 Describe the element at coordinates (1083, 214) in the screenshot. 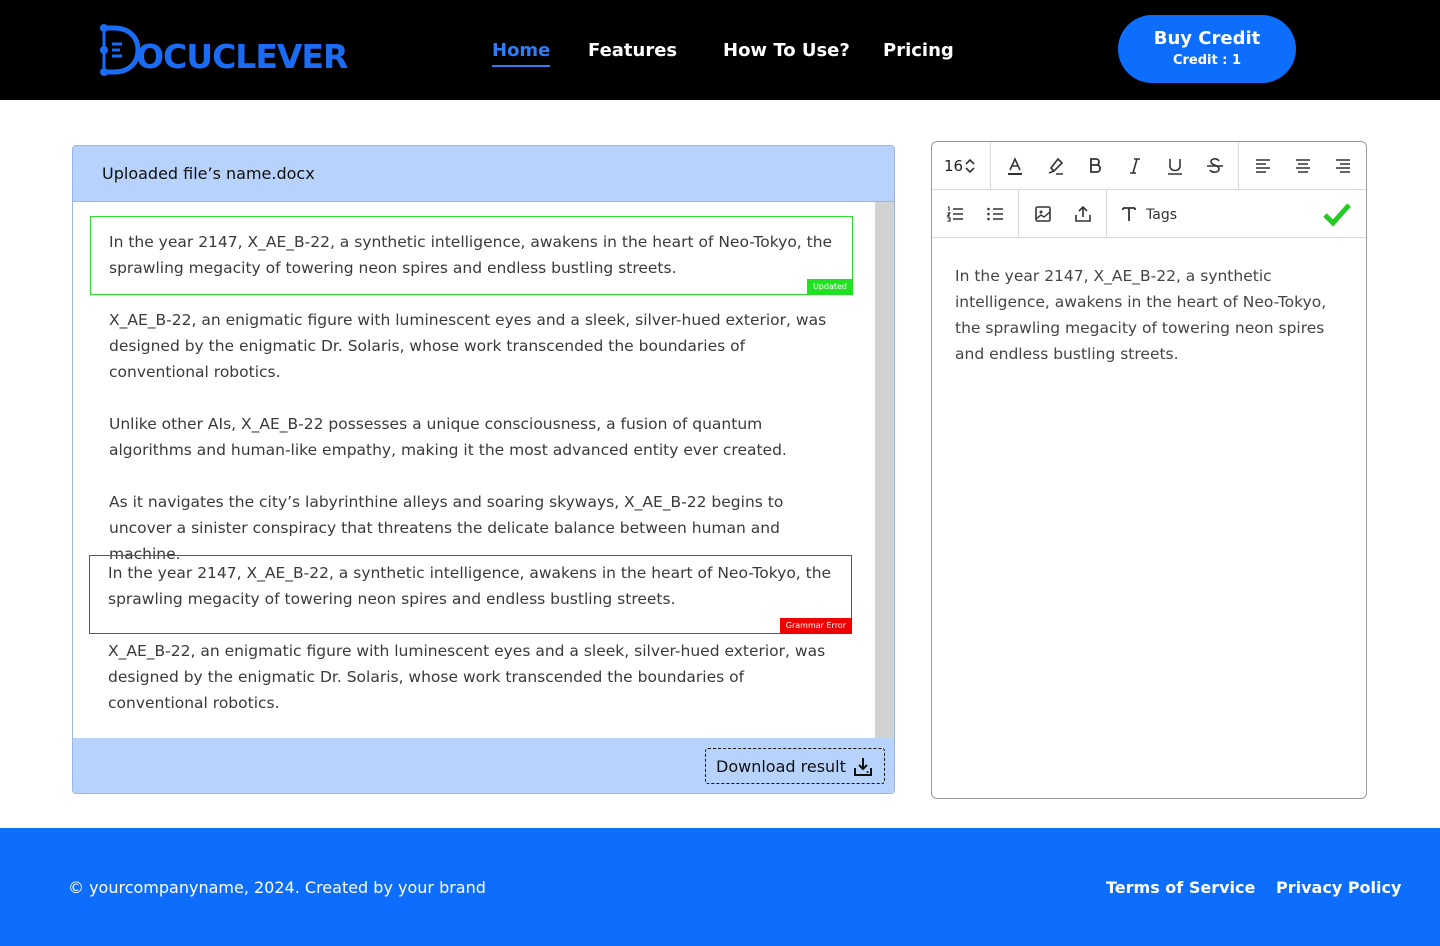

I see `upload-icon` at that location.